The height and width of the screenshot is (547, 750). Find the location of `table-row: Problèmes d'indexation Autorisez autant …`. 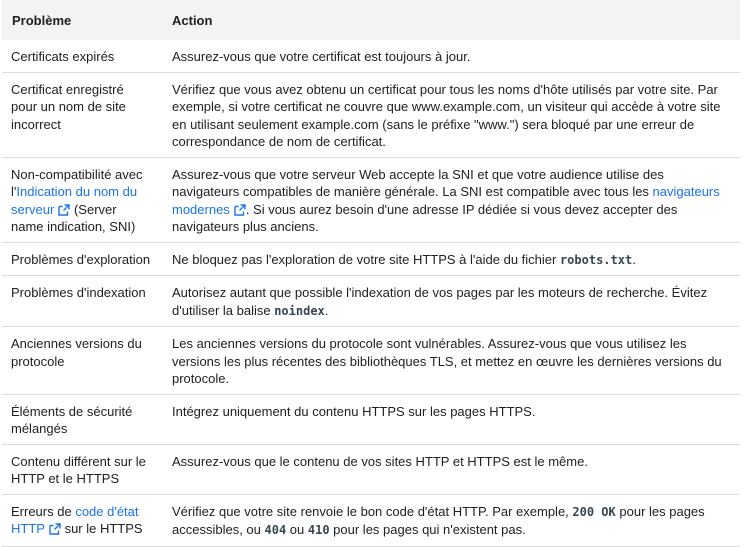

table-row: Problèmes d'indexation Autorisez autant … is located at coordinates (371, 301).